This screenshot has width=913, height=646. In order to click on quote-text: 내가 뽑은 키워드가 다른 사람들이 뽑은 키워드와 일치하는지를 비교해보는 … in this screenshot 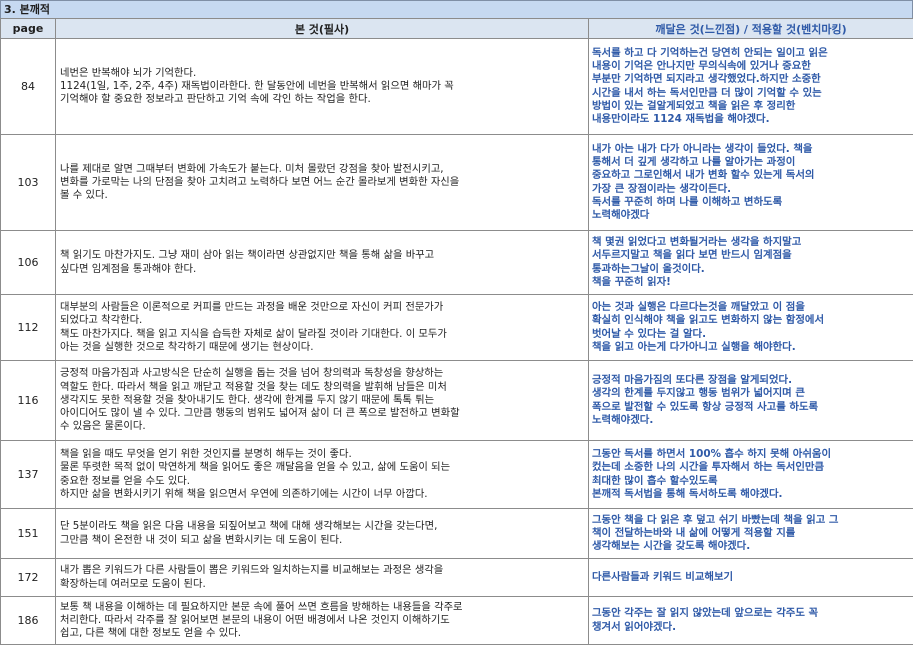, I will do `click(322, 577)`.